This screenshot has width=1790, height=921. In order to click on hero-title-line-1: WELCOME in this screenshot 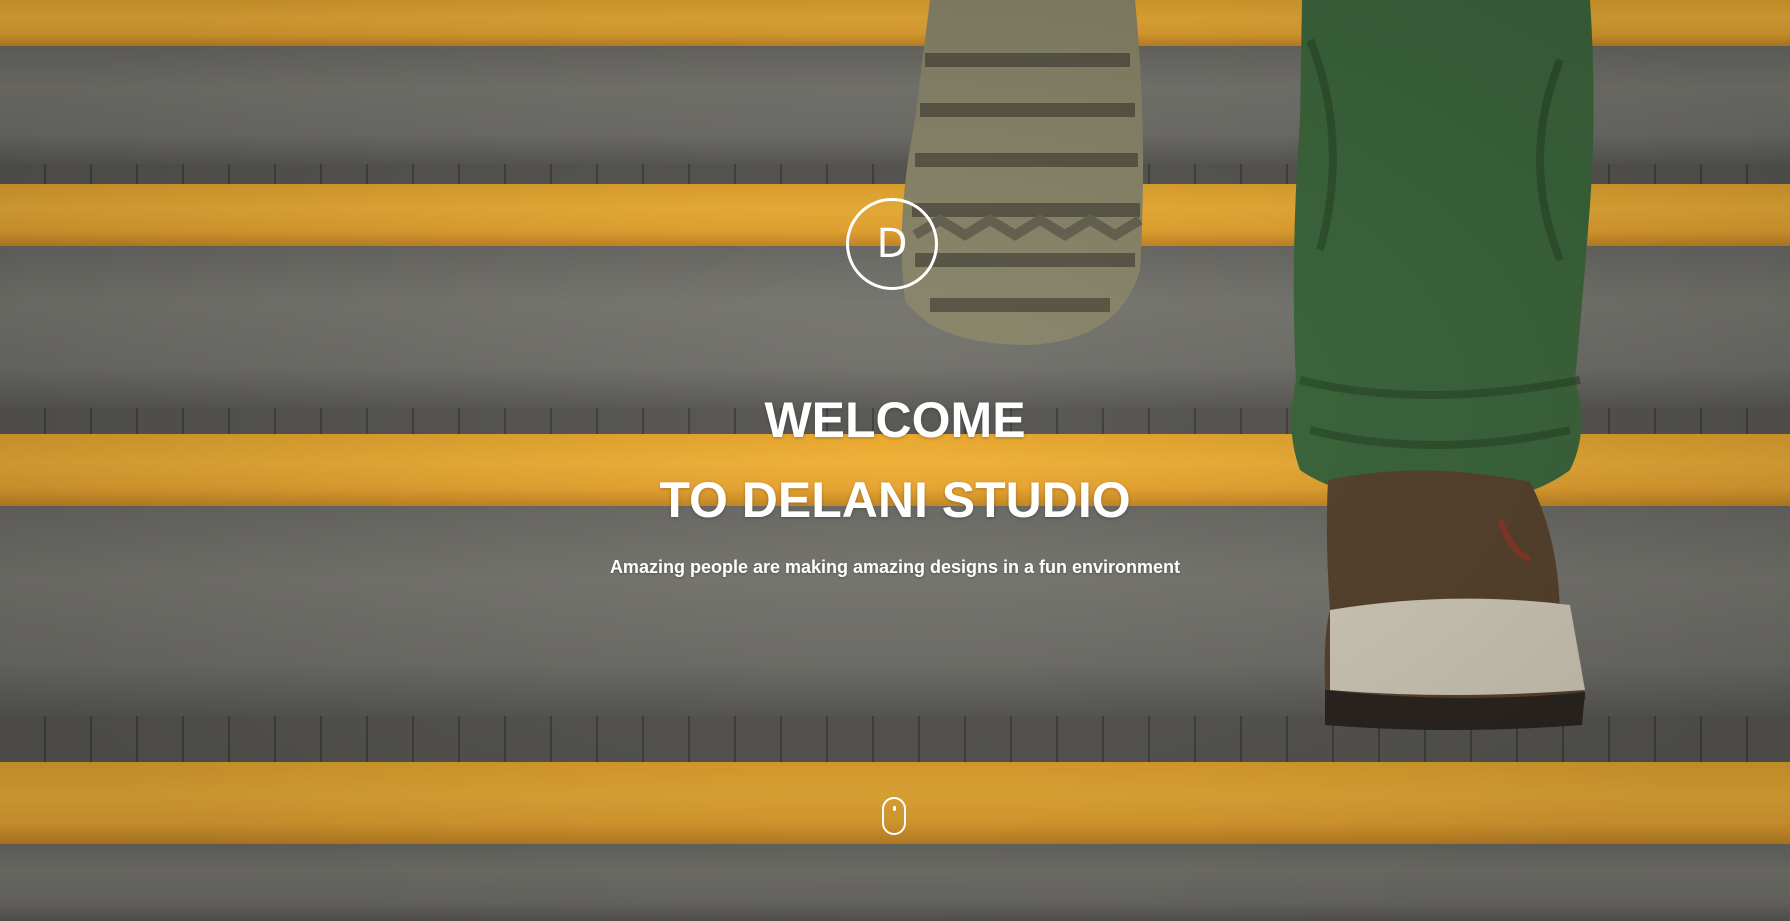, I will do `click(895, 420)`.